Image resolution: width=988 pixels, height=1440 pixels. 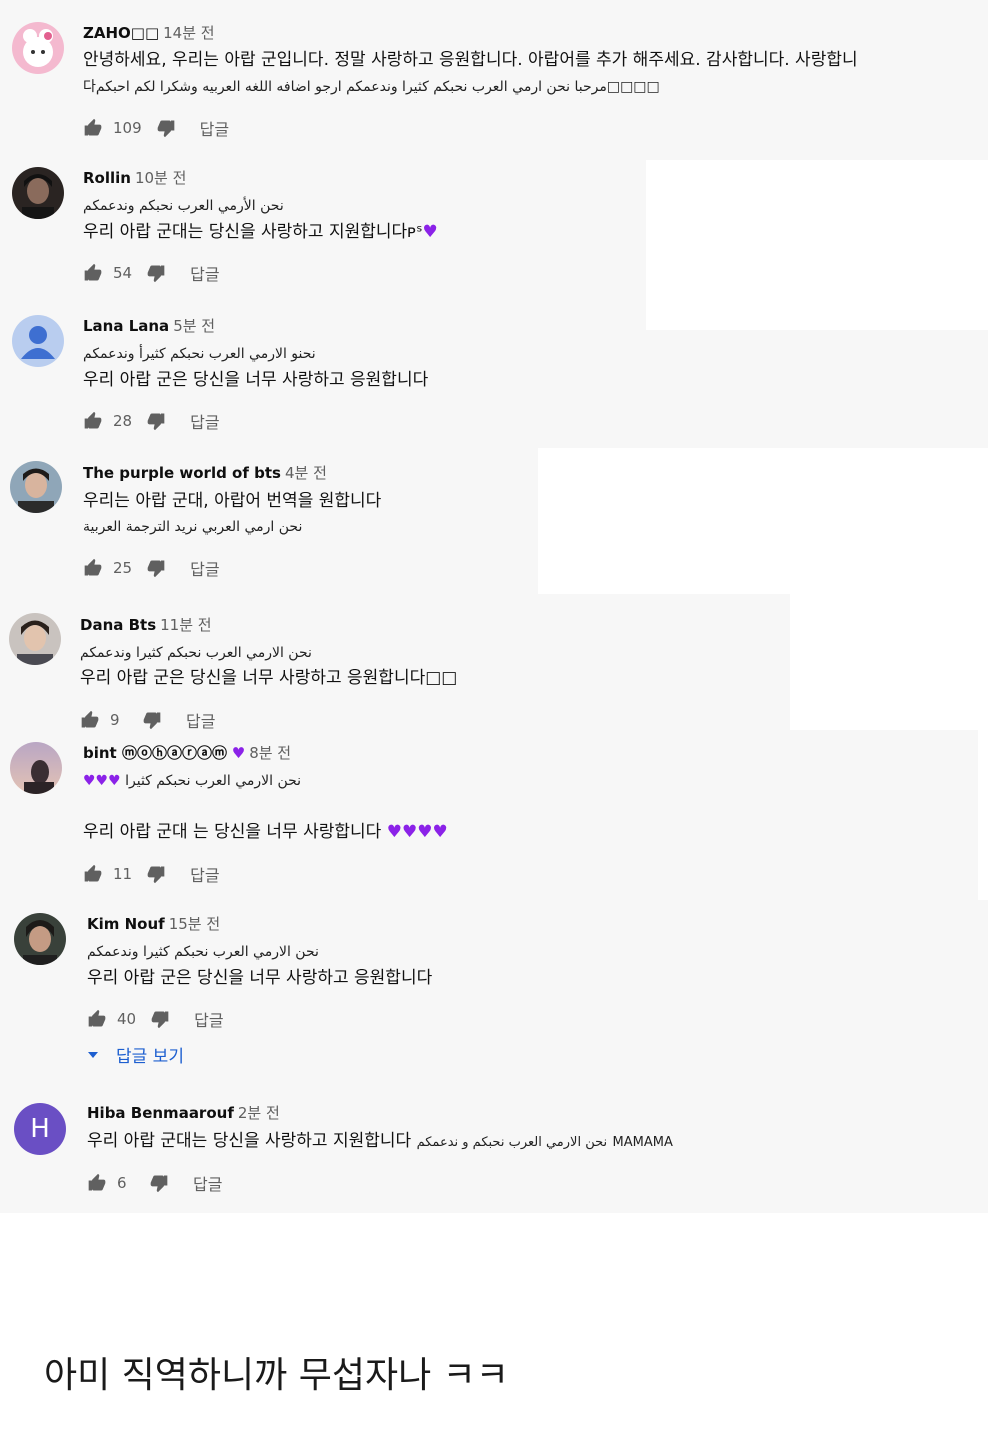 What do you see at coordinates (107, 178) in the screenshot?
I see `comment-author: Rollin` at bounding box center [107, 178].